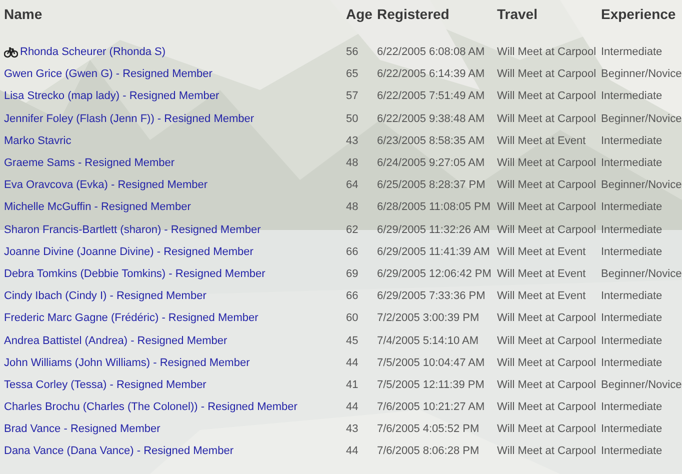 Image resolution: width=682 pixels, height=474 pixels. What do you see at coordinates (97, 207) in the screenshot?
I see `member-name-link: Michelle McGuffin - Resigned Member` at bounding box center [97, 207].